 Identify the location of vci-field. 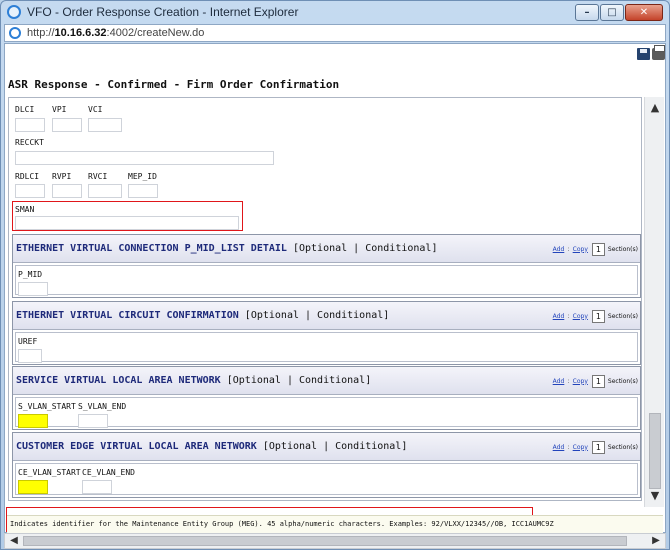
(105, 125).